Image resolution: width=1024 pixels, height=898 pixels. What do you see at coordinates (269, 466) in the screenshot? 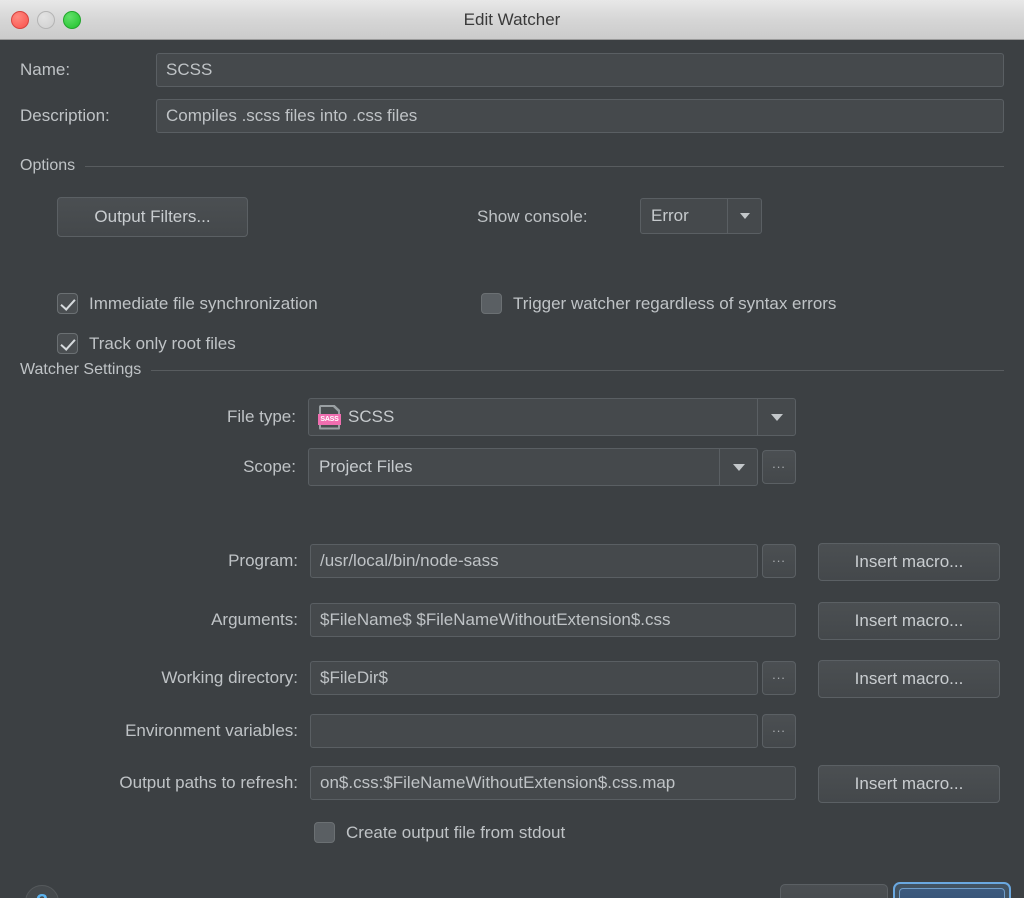
I see `scope-label: Scope:` at bounding box center [269, 466].